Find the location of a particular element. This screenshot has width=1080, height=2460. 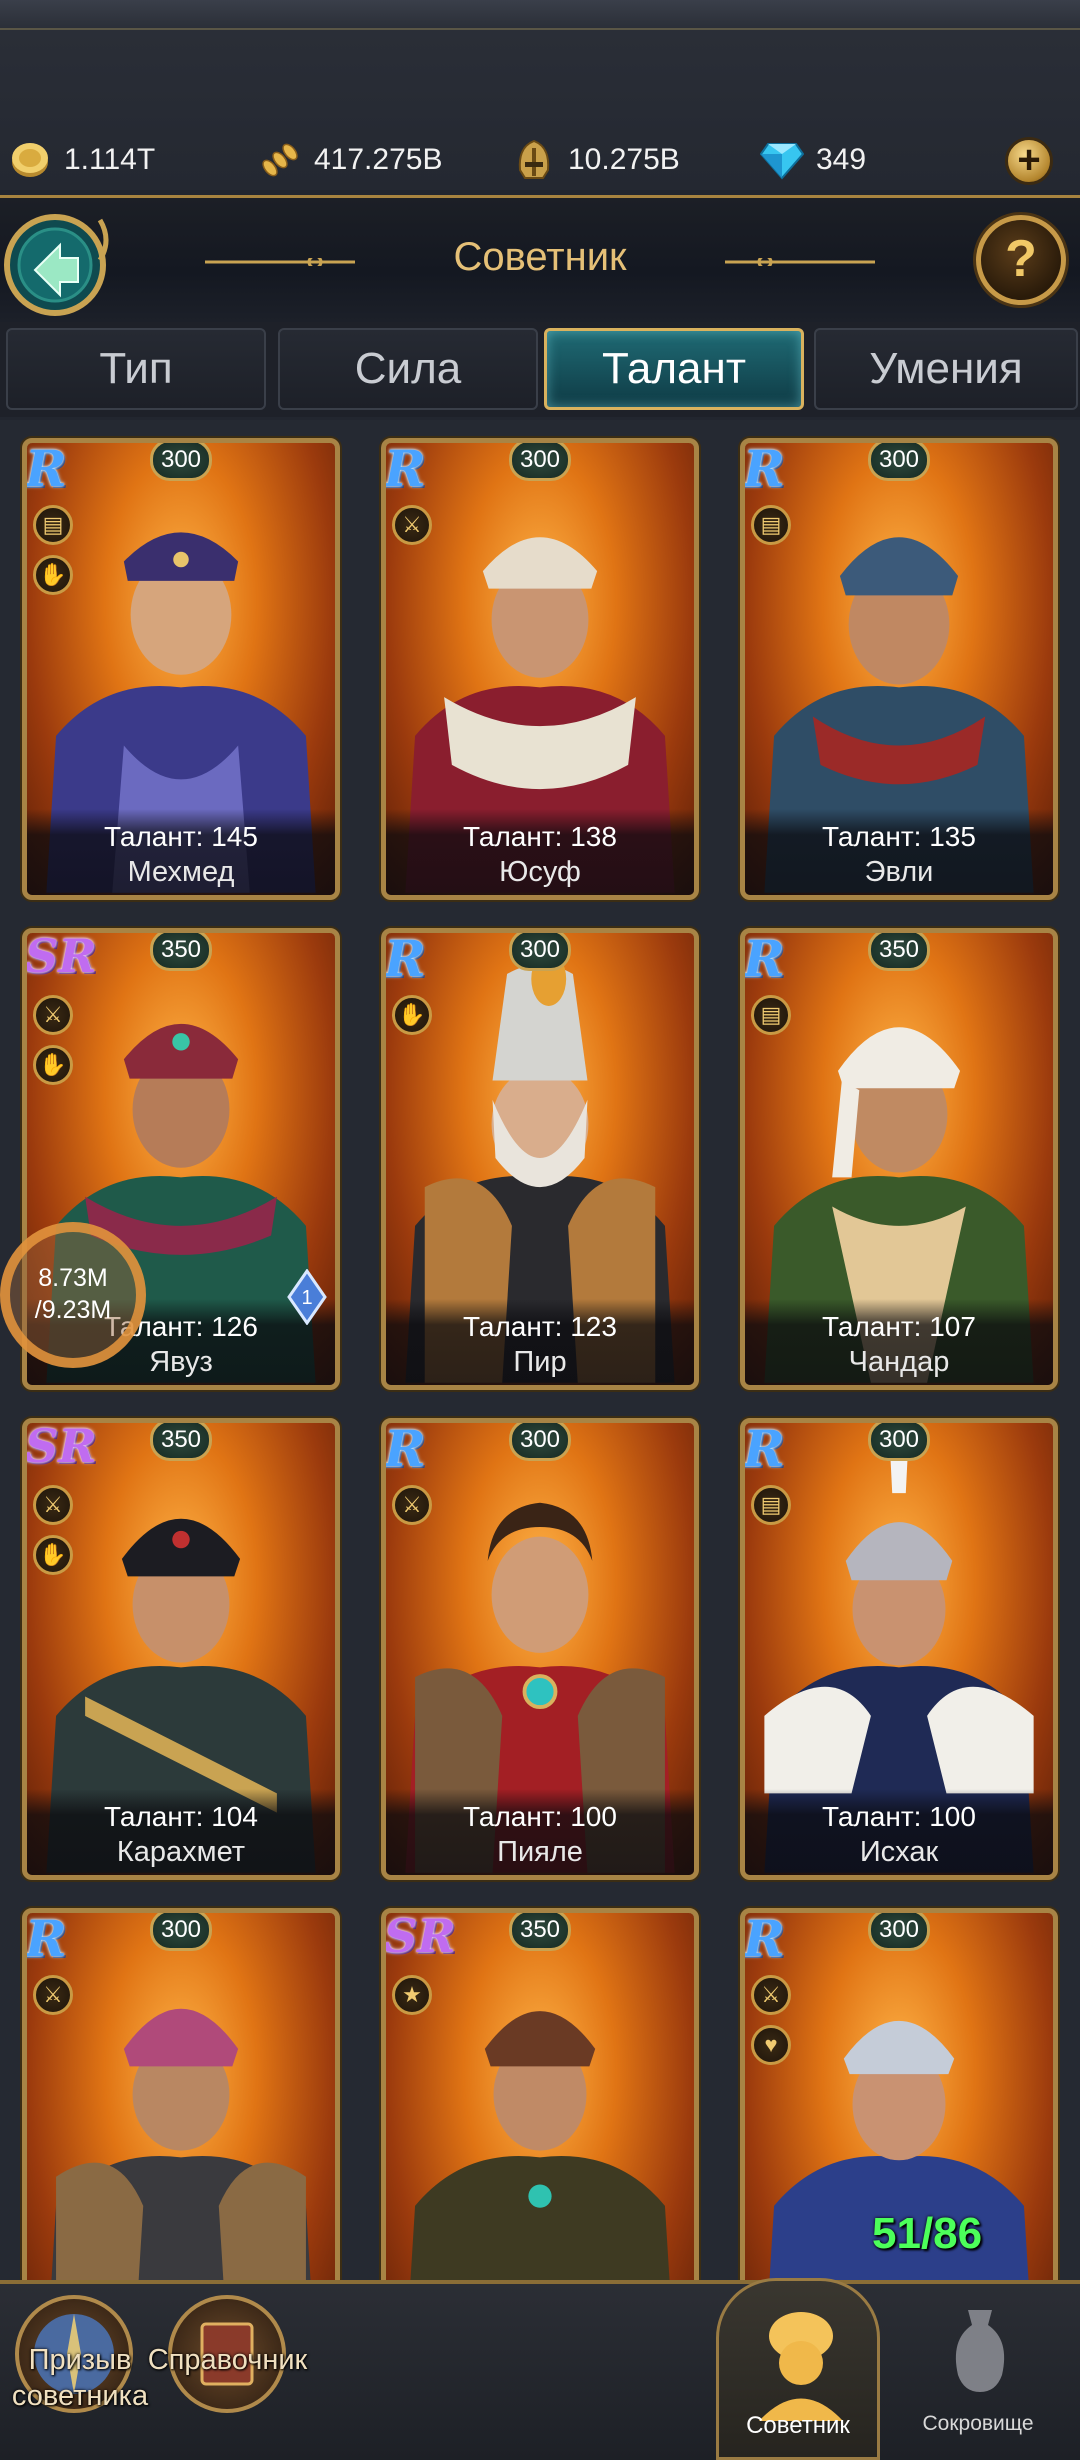

advisor-name: Мехмед is located at coordinates (181, 872).